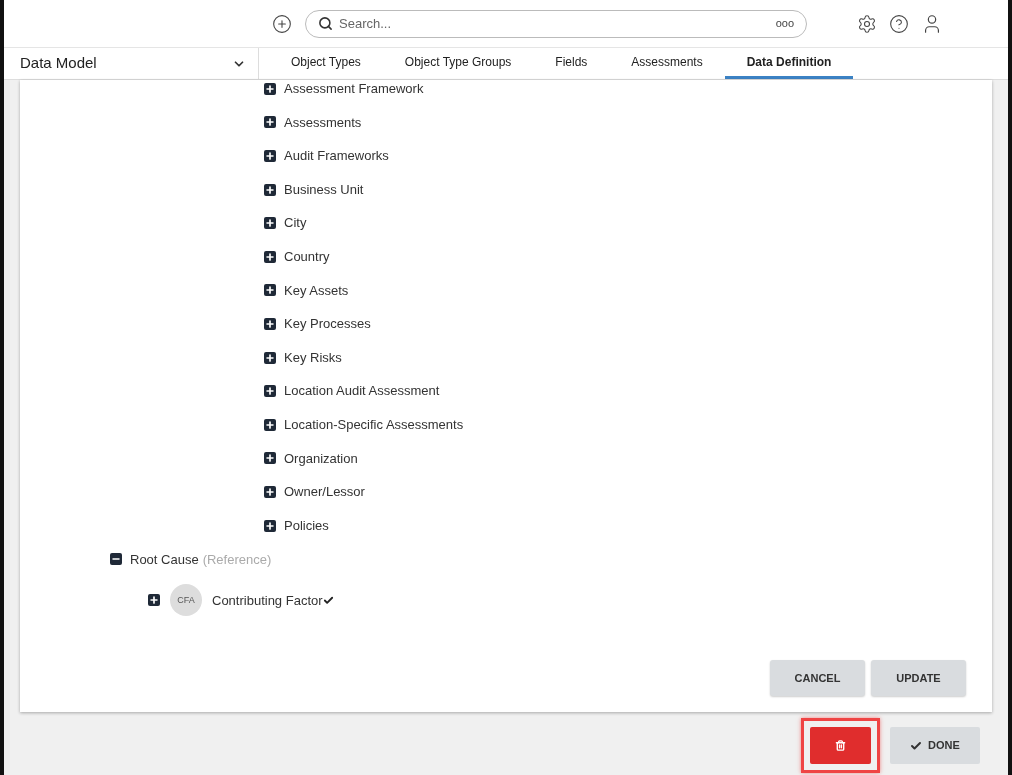 Image resolution: width=1012 pixels, height=775 pixels. What do you see at coordinates (307, 257) in the screenshot?
I see `tree-item-label: Country` at bounding box center [307, 257].